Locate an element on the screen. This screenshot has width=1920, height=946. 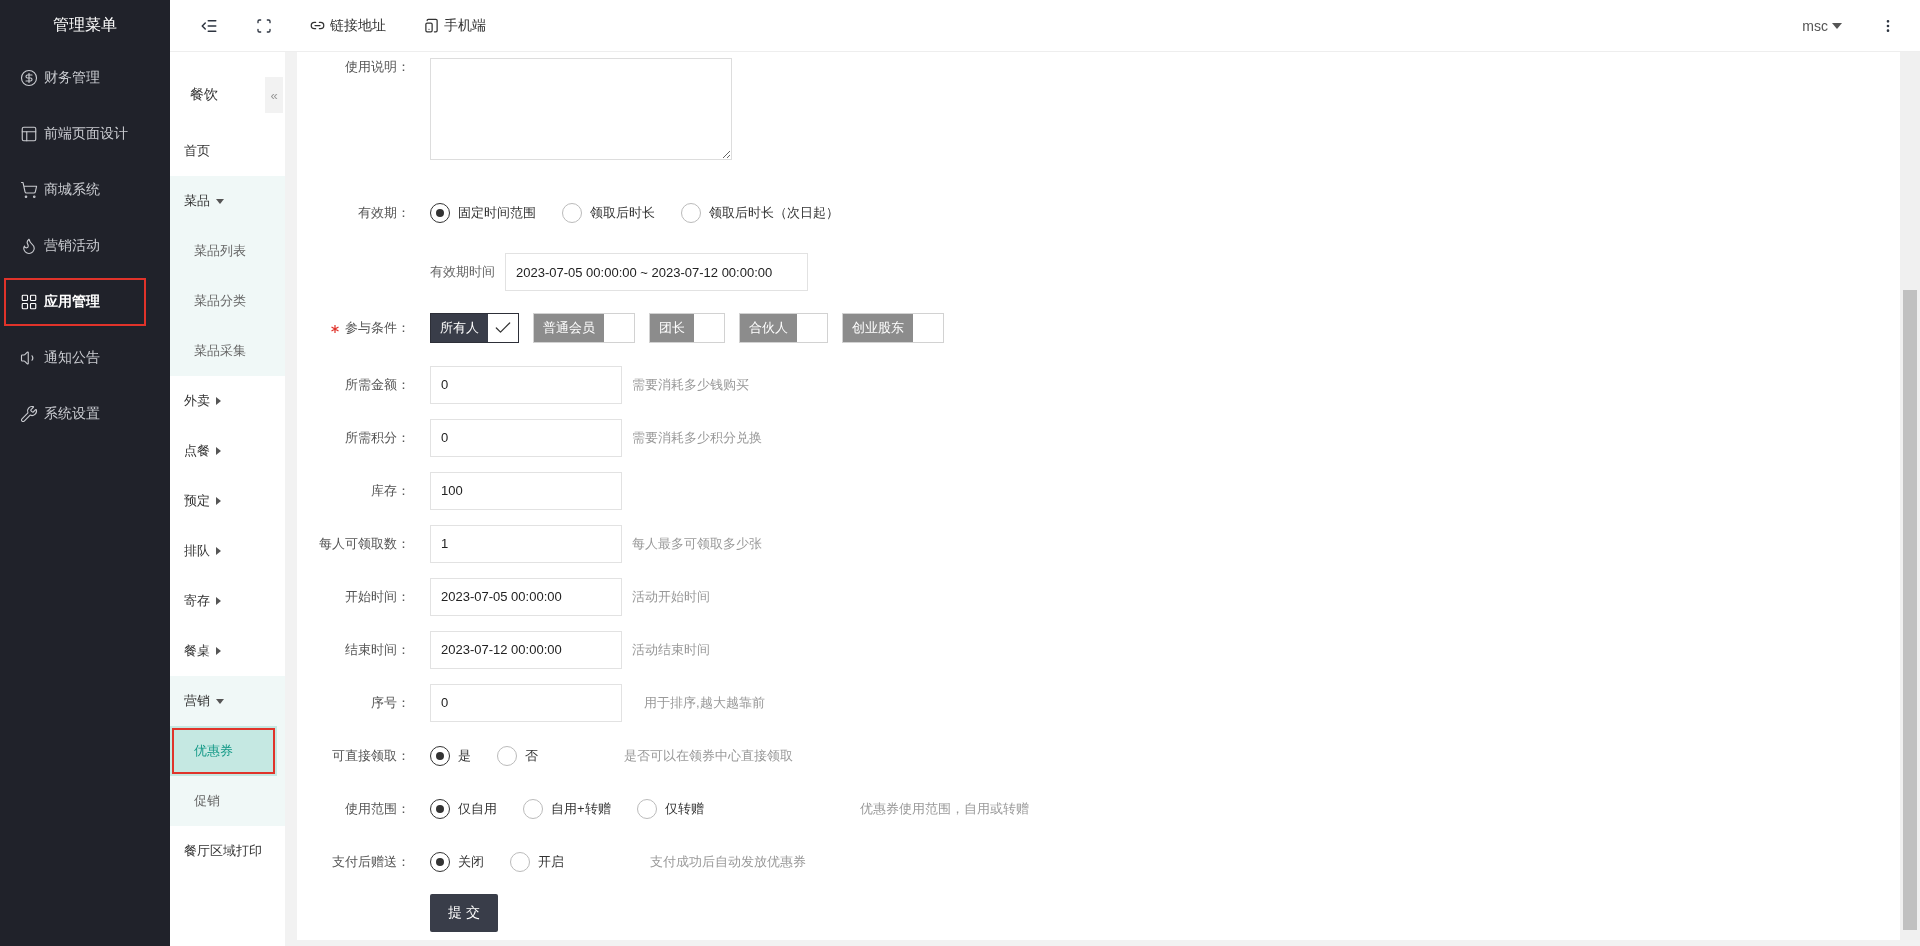
hint-text: 活动开始时间 is located at coordinates (671, 596).